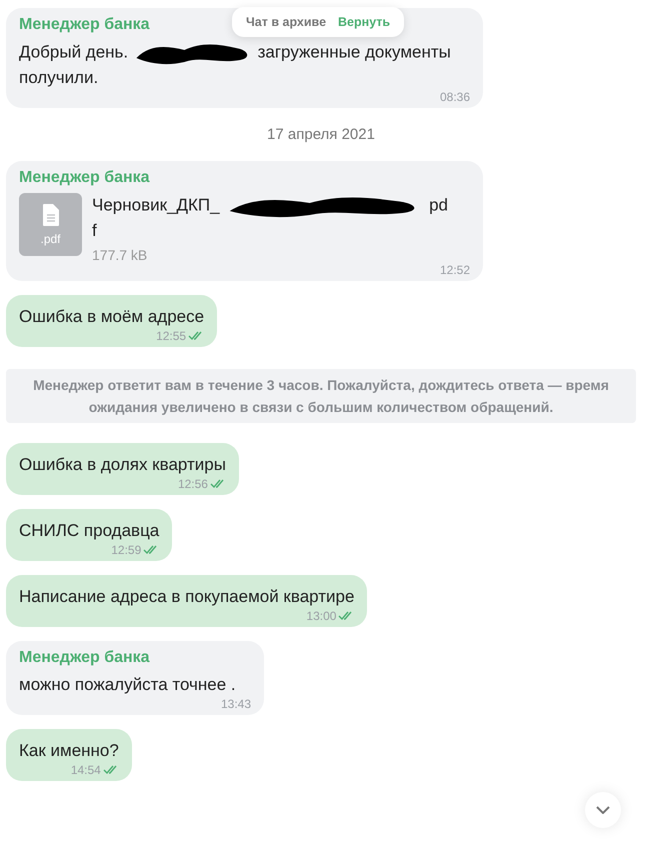 Image resolution: width=650 pixels, height=846 pixels. I want to click on message-text: Добрый день. загруженные документы получили., so click(235, 64).